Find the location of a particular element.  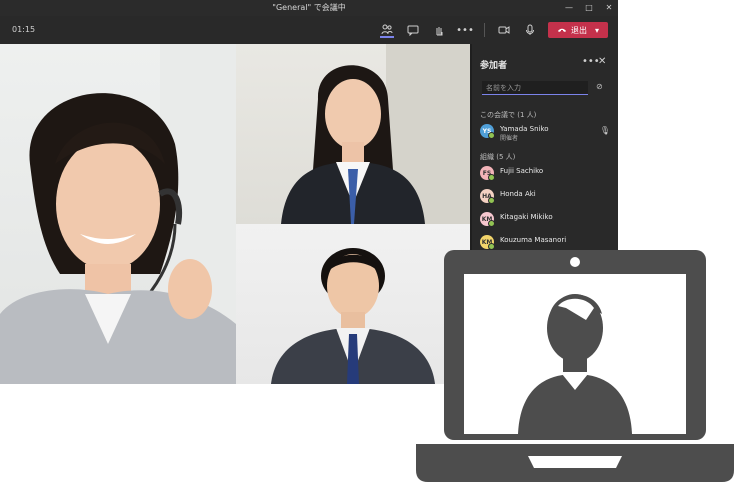

avatar: FS is located at coordinates (487, 173).